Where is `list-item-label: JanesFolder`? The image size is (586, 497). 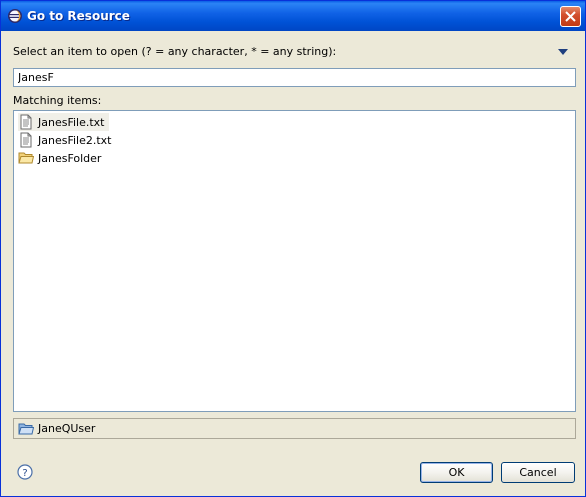
list-item-label: JanesFolder is located at coordinates (70, 158).